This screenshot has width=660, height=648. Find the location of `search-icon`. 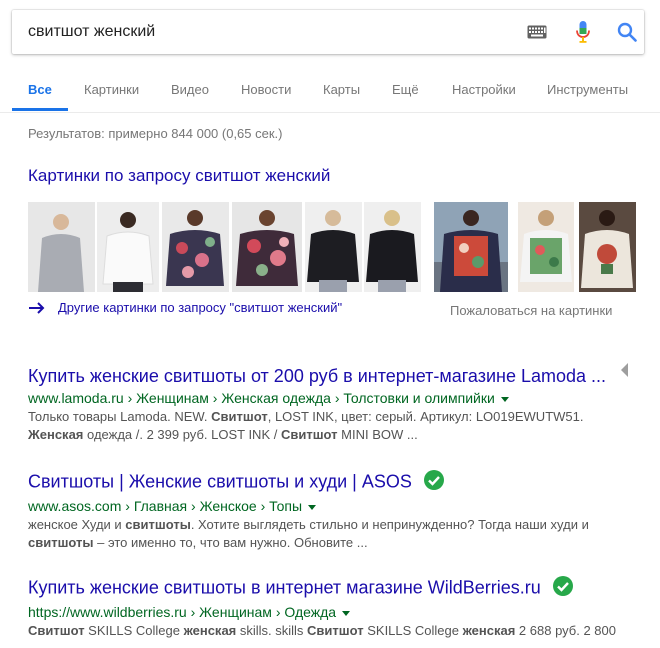

search-icon is located at coordinates (627, 32).